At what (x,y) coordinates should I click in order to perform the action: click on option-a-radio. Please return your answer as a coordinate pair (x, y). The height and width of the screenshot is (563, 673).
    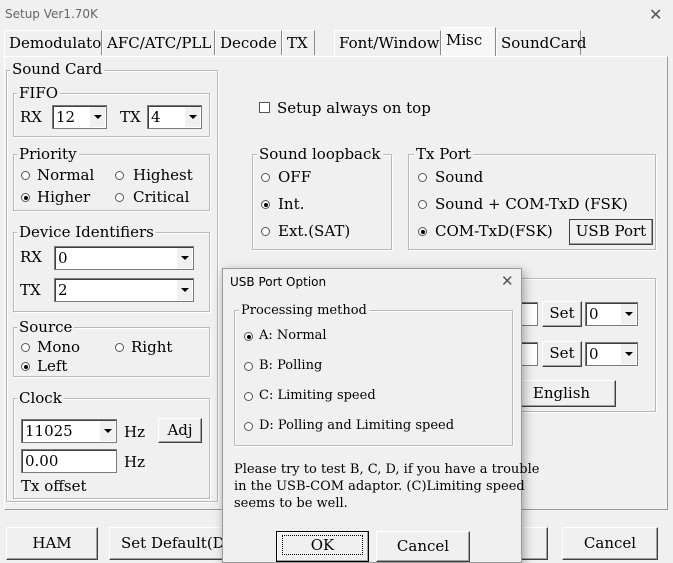
    Looking at the image, I should click on (248, 336).